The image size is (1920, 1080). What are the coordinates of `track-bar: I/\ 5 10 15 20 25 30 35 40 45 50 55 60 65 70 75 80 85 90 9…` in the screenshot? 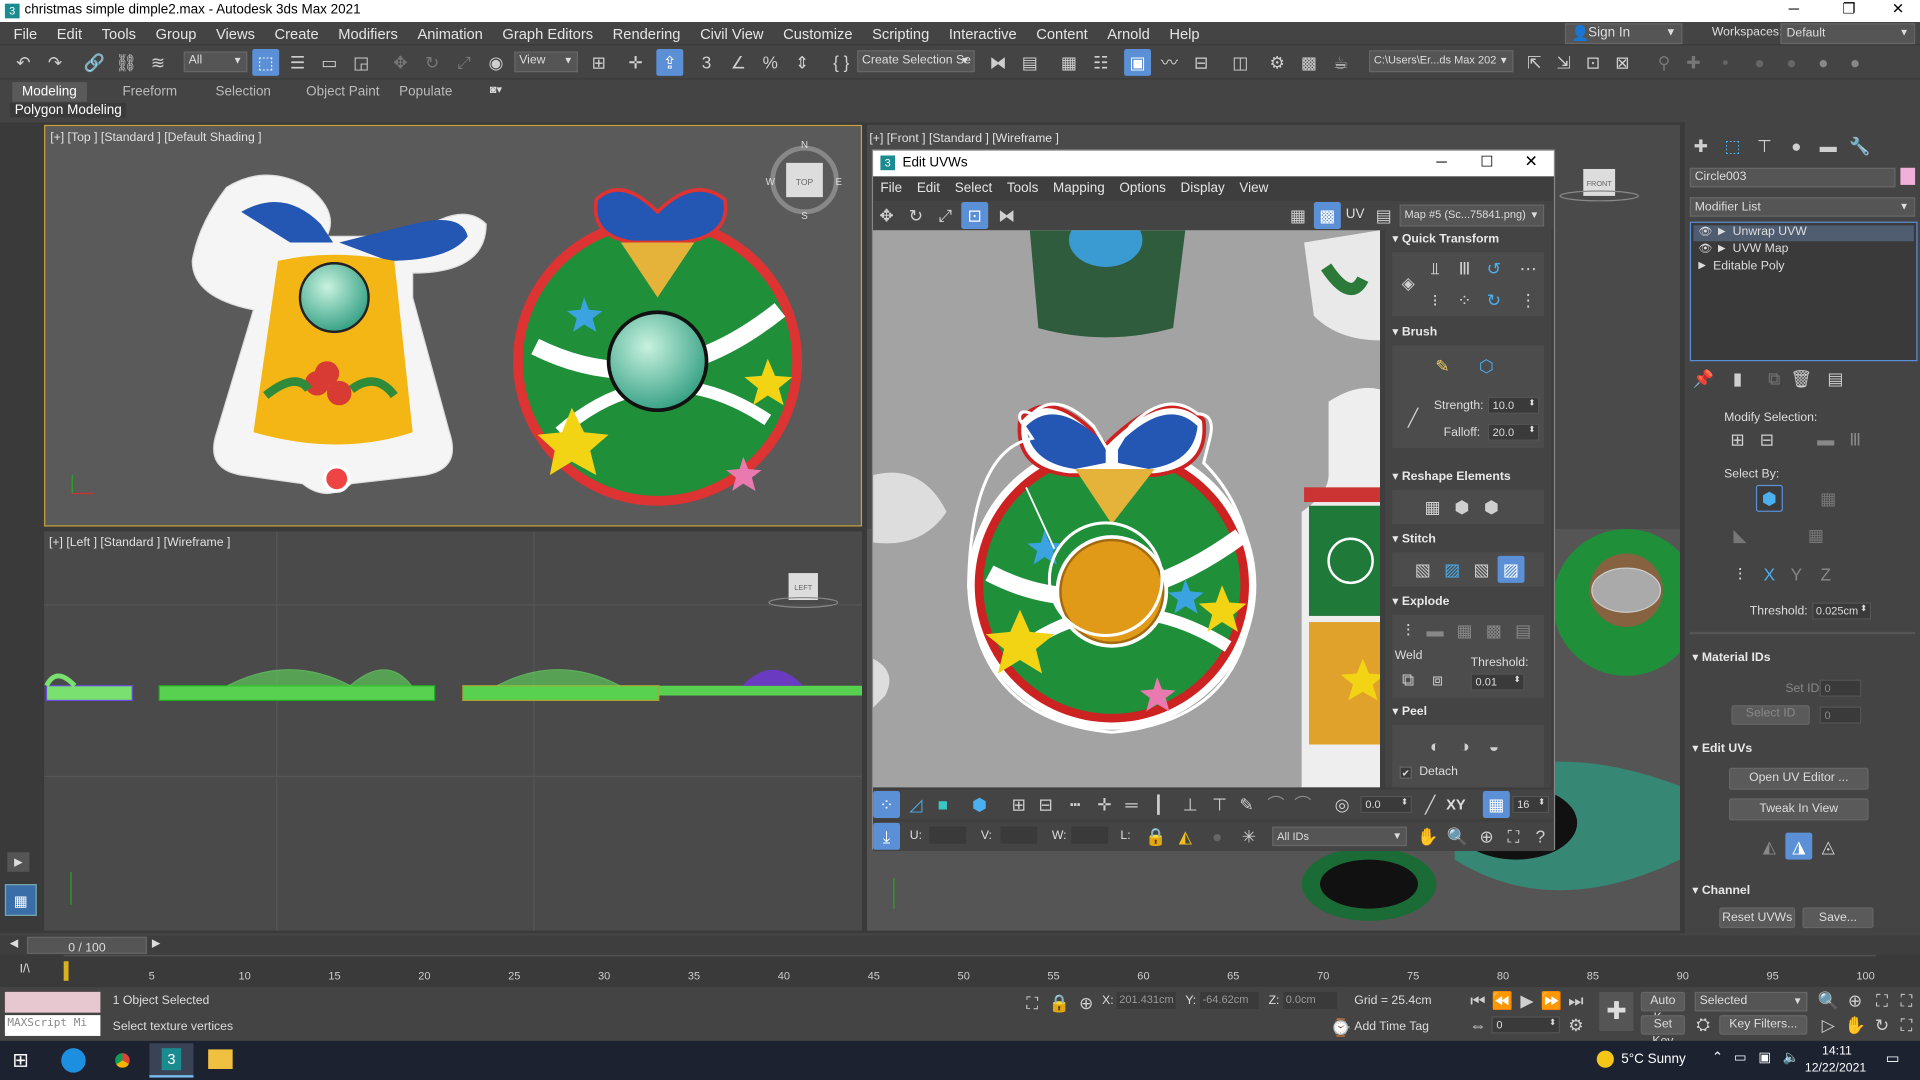 It's located at (960, 971).